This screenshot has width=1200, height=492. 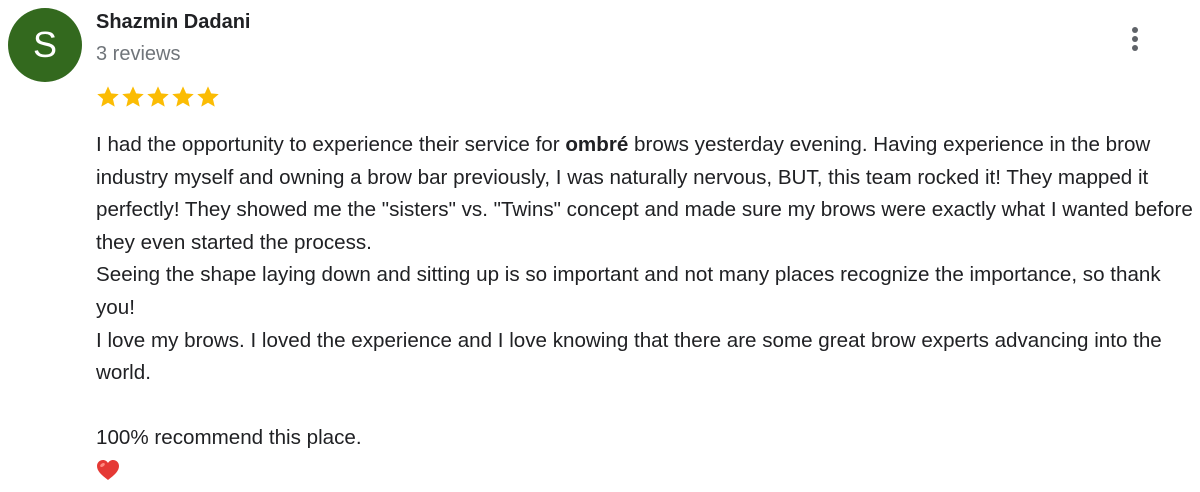 What do you see at coordinates (597, 144) in the screenshot?
I see `review-text-bold: ombré` at bounding box center [597, 144].